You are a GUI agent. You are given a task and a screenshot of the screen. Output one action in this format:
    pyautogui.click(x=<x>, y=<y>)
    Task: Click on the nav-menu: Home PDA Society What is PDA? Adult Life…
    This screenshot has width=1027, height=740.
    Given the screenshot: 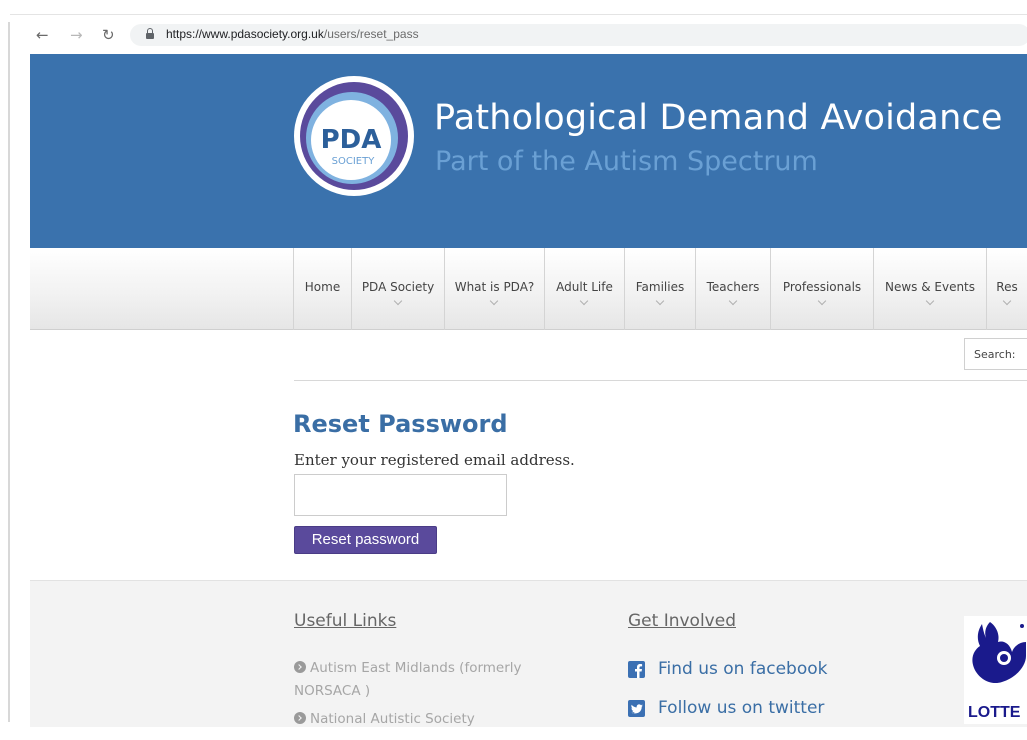 What is the action you would take?
    pyautogui.click(x=660, y=289)
    